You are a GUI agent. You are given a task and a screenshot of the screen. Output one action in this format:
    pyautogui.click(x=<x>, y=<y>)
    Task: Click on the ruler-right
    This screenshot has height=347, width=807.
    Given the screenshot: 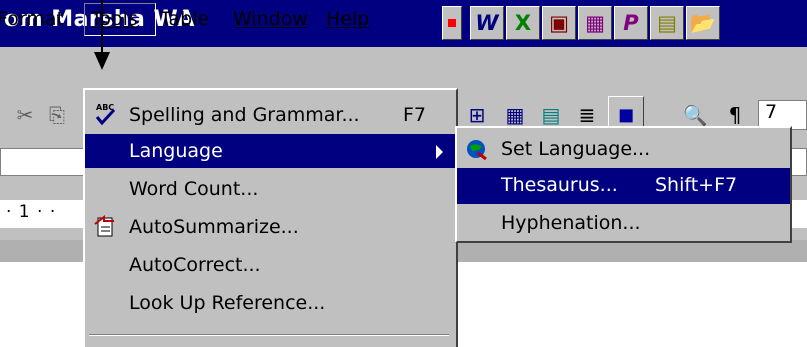 What is the action you would take?
    pyautogui.click(x=798, y=214)
    